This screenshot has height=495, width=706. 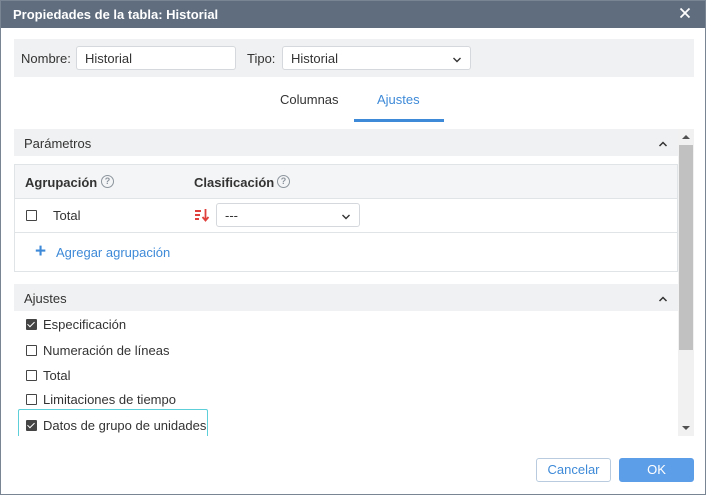 What do you see at coordinates (234, 182) in the screenshot?
I see `sort-header: Clasificación` at bounding box center [234, 182].